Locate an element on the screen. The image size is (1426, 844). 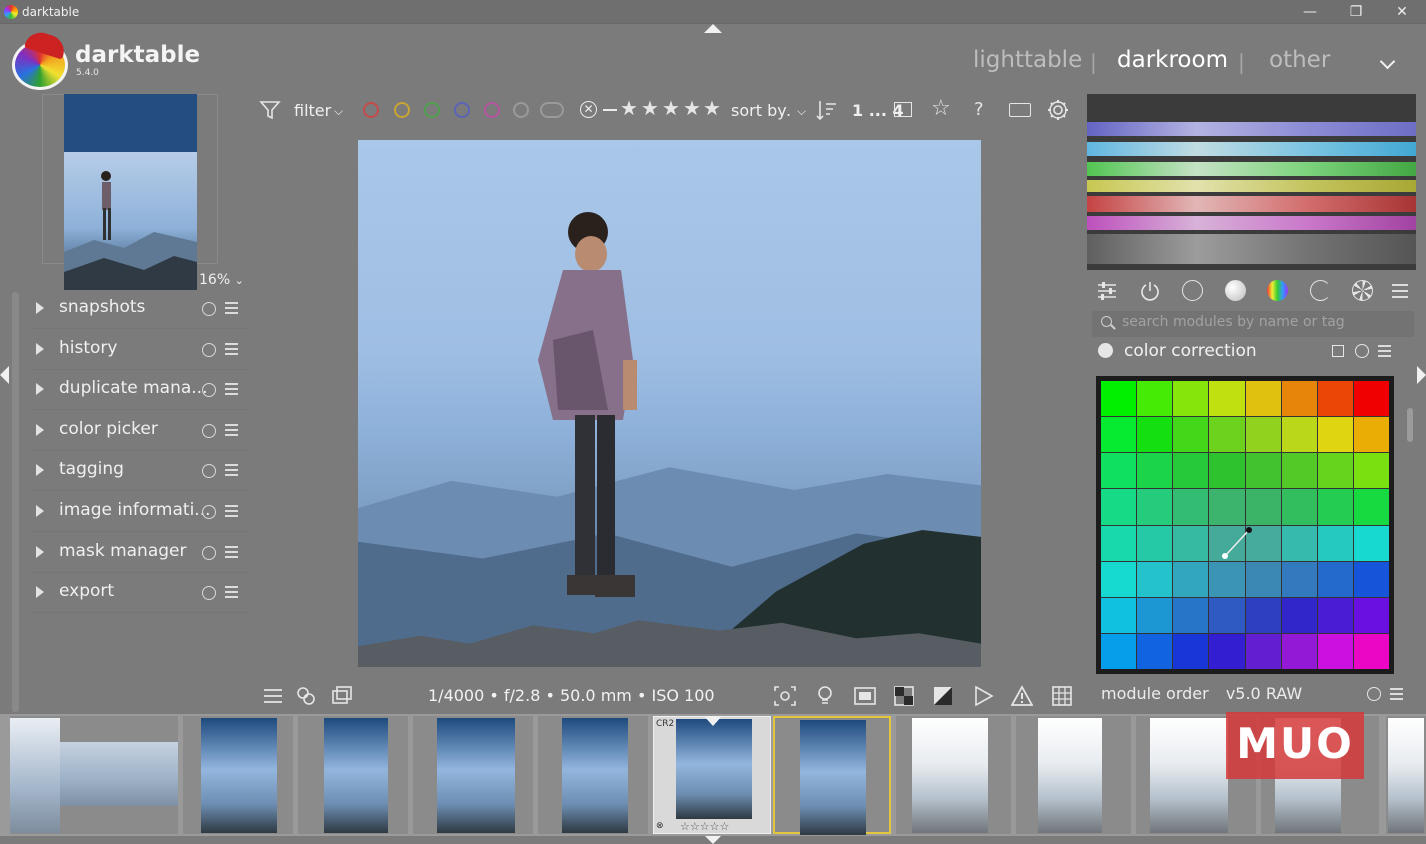
multi-instance-icon is located at coordinates (1338, 351).